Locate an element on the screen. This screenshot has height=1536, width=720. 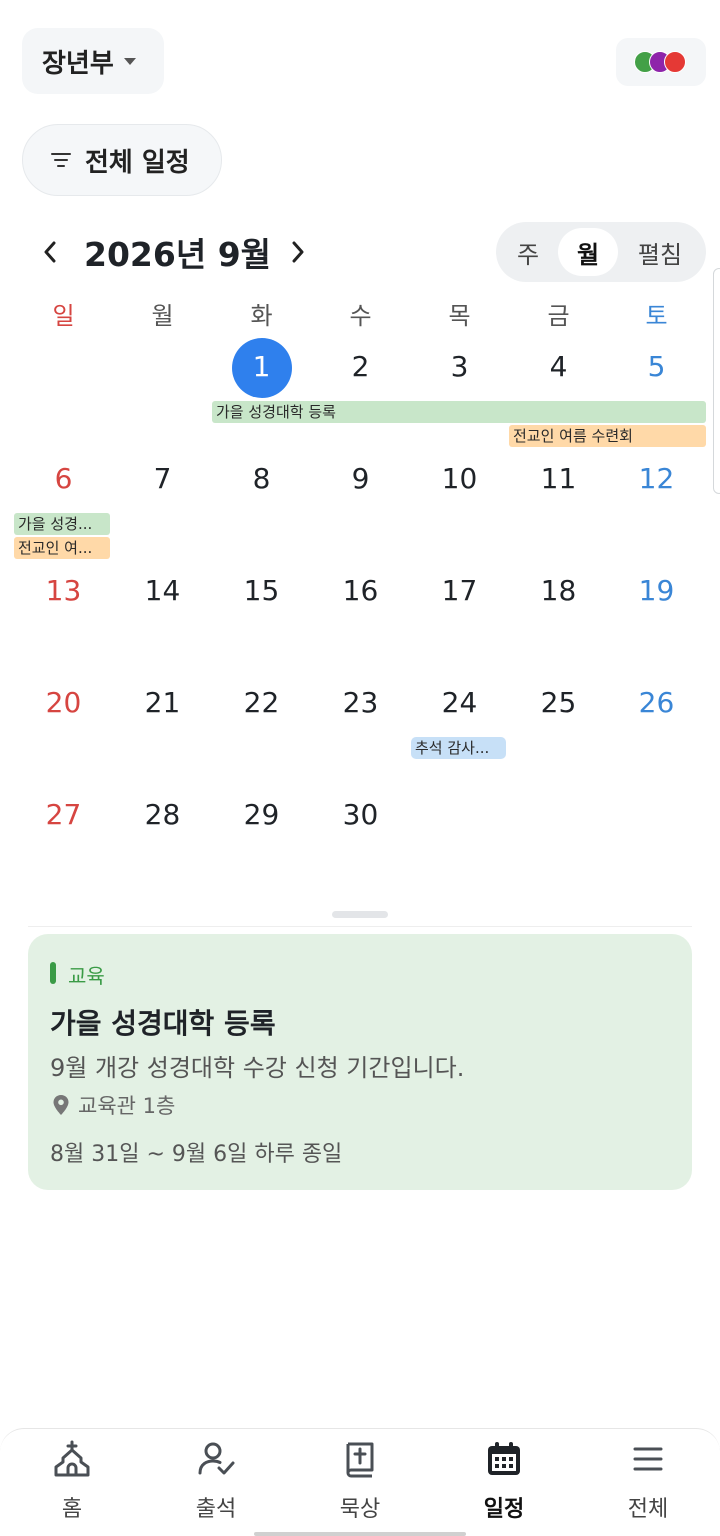
date-cell: 25 is located at coordinates (558, 702).